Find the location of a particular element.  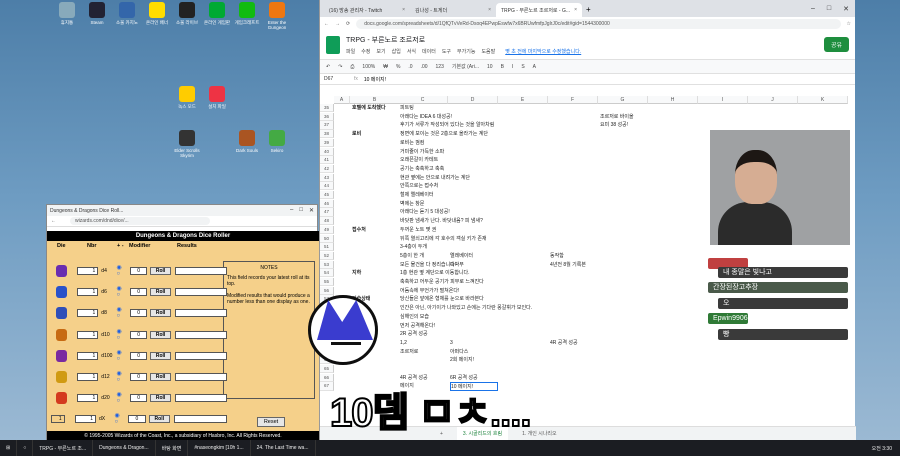

minimize-icon: – is located at coordinates (291, 210).